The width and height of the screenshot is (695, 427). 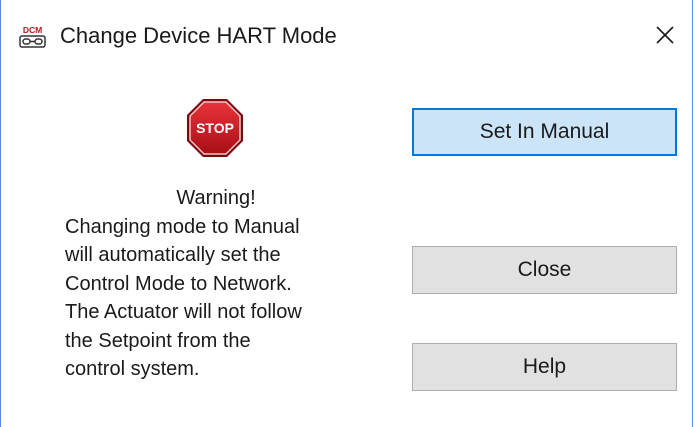 I want to click on stop-sign-label: STOP, so click(x=215, y=128).